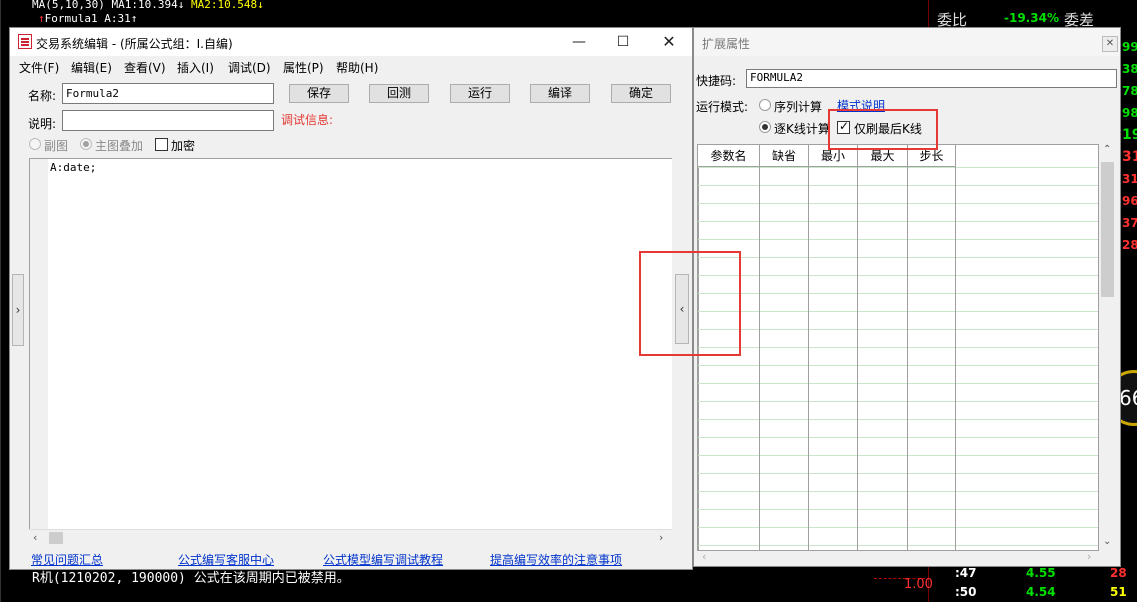 This screenshot has height=602, width=1137. Describe the element at coordinates (1107, 149) in the screenshot. I see `scroll-up-icon: ⌃` at that location.